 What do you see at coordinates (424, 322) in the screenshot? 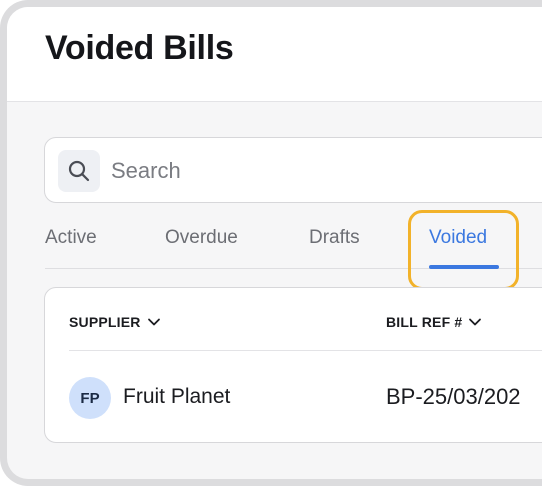
I see `column-header-label: BILL REF #` at bounding box center [424, 322].